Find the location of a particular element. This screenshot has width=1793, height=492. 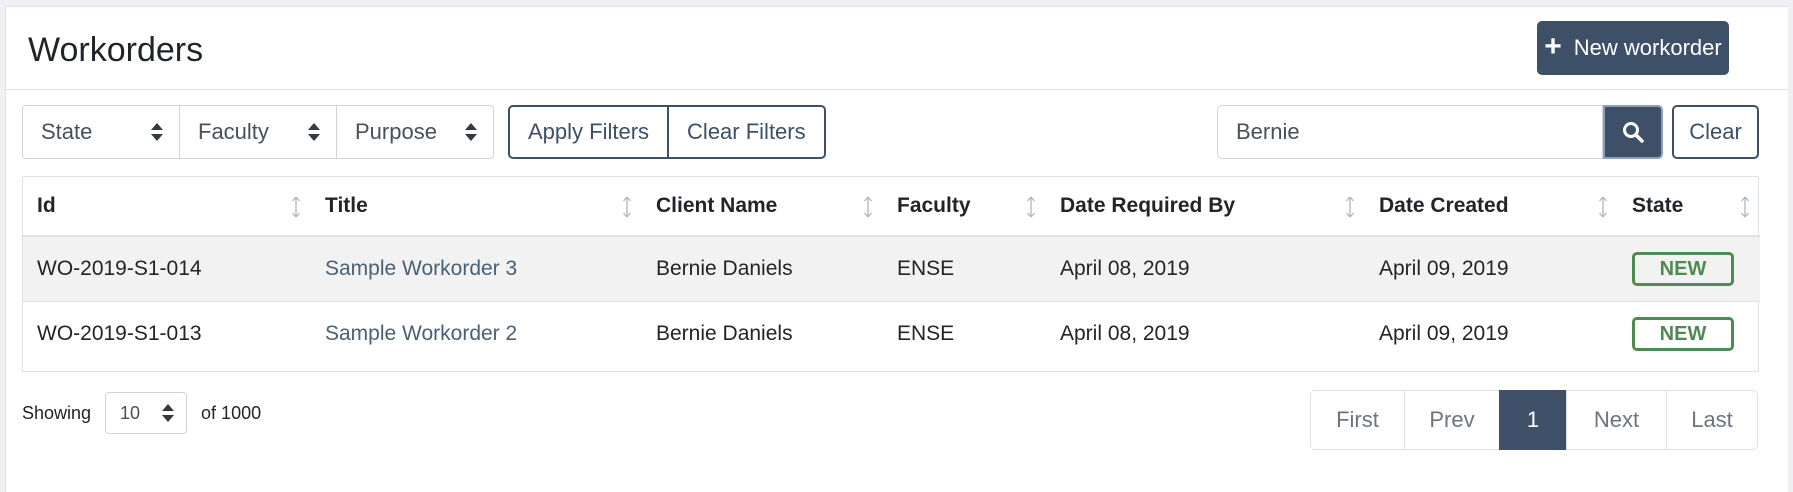

apply-filters-button: Apply Filters is located at coordinates (589, 132).